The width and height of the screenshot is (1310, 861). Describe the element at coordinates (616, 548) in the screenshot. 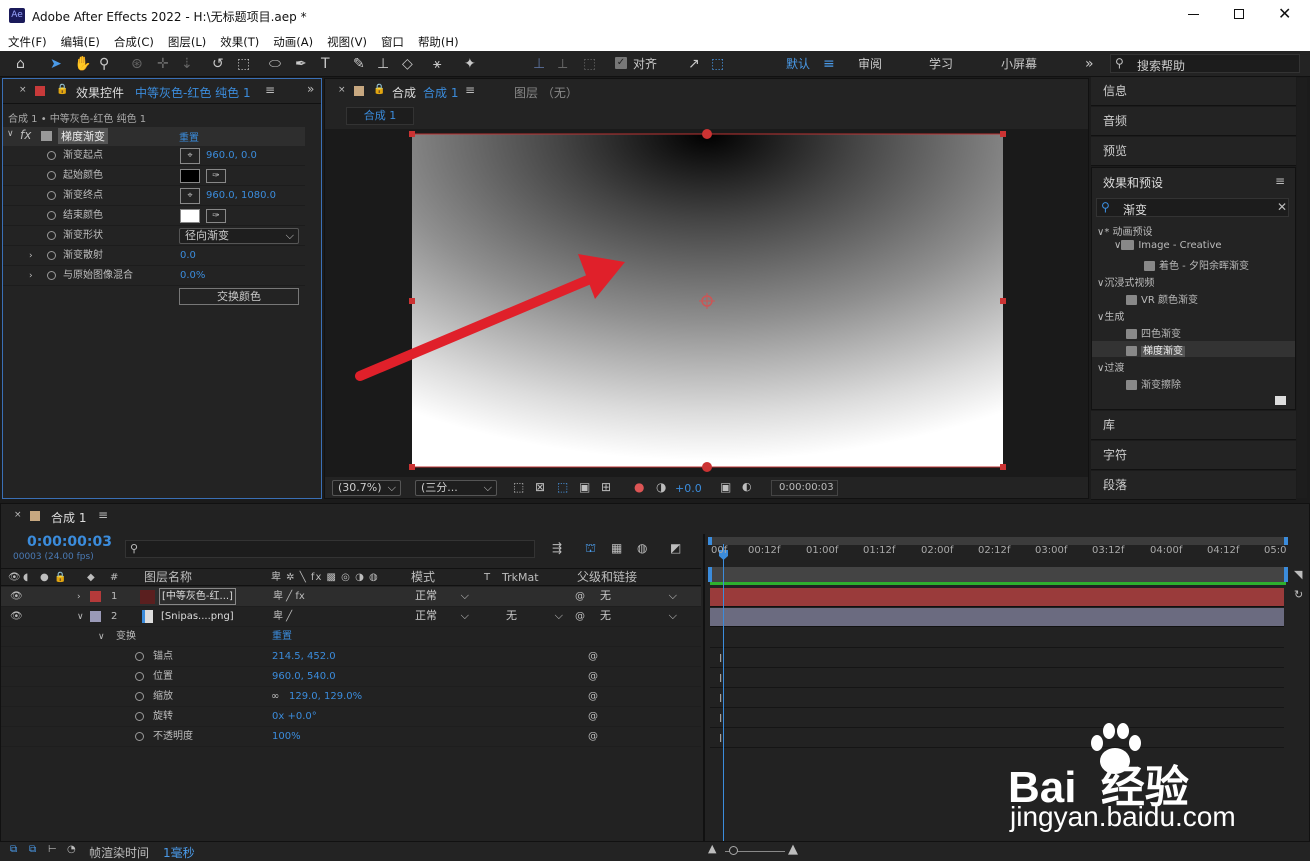

I see `shy-layers-icon: ▦` at that location.